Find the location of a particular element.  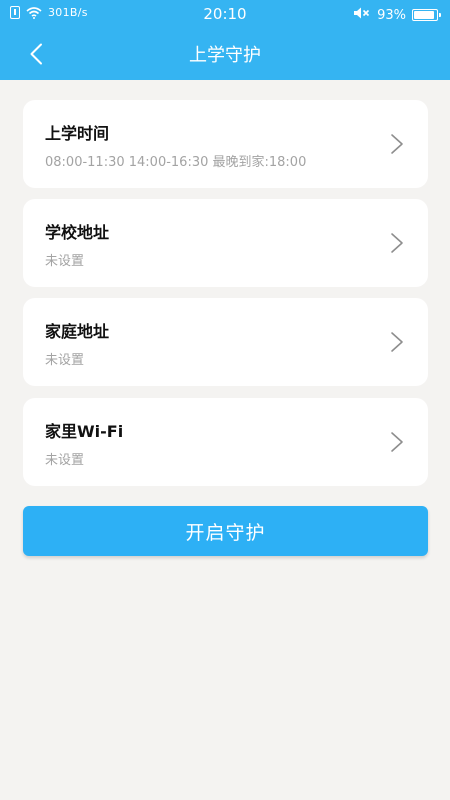

battery-level is located at coordinates (424, 15).